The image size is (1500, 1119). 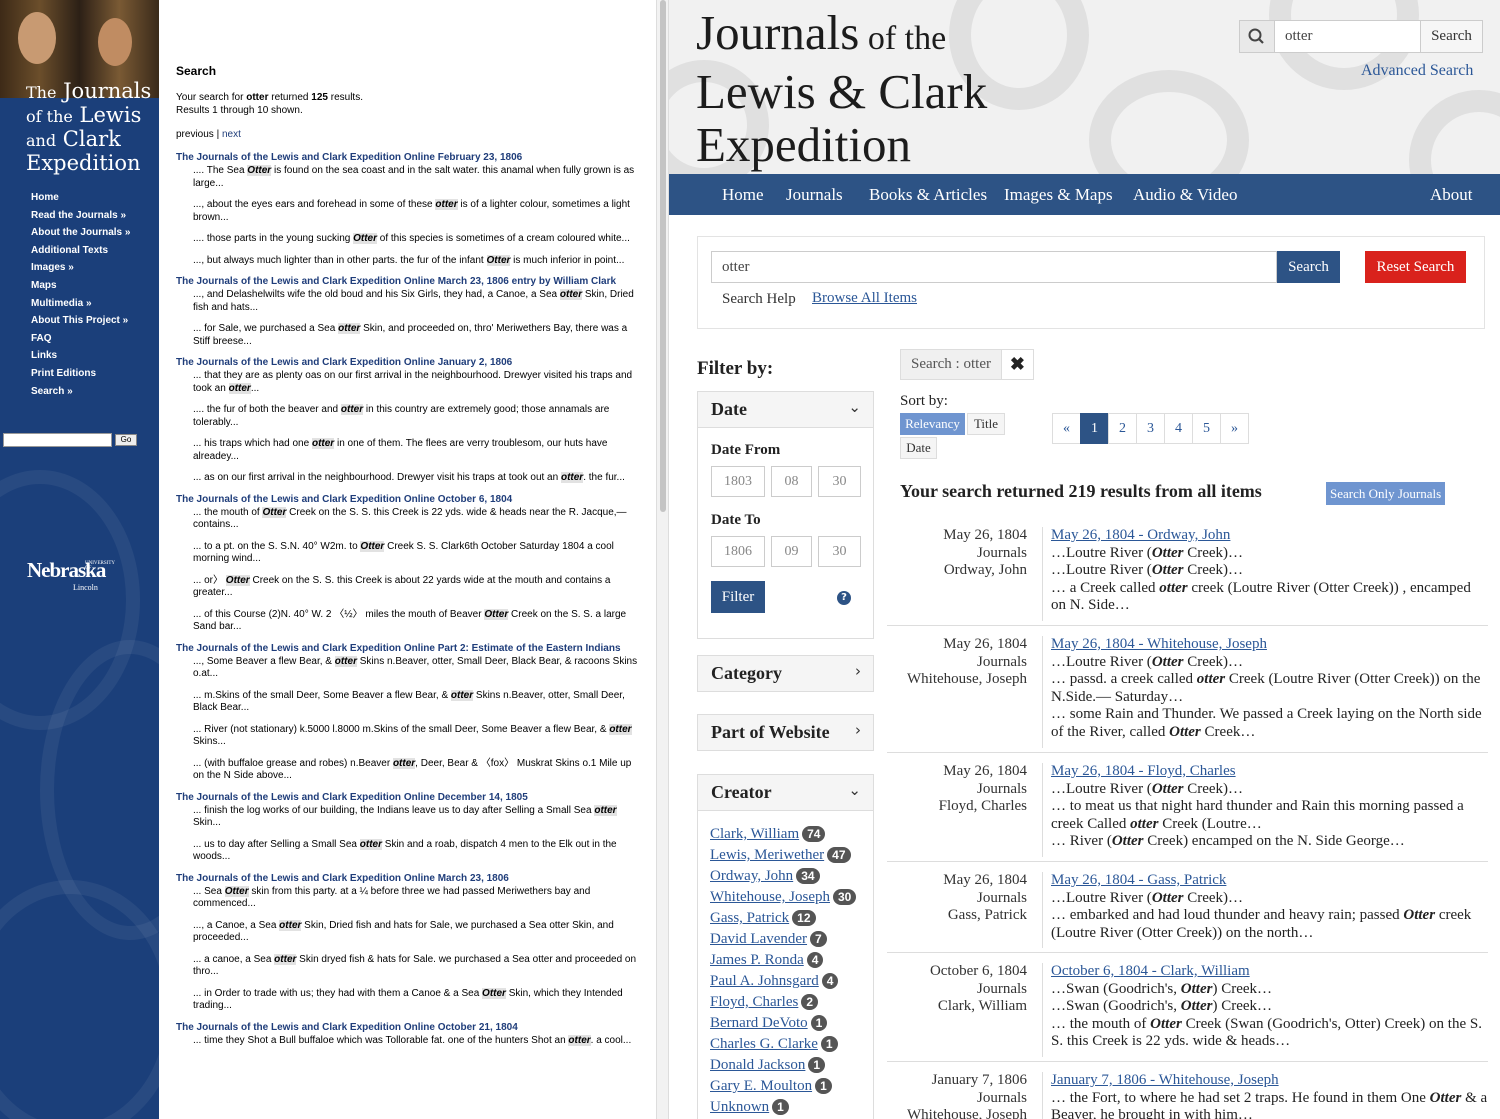 I want to click on nav-item: Images & Maps, so click(x=1058, y=195).